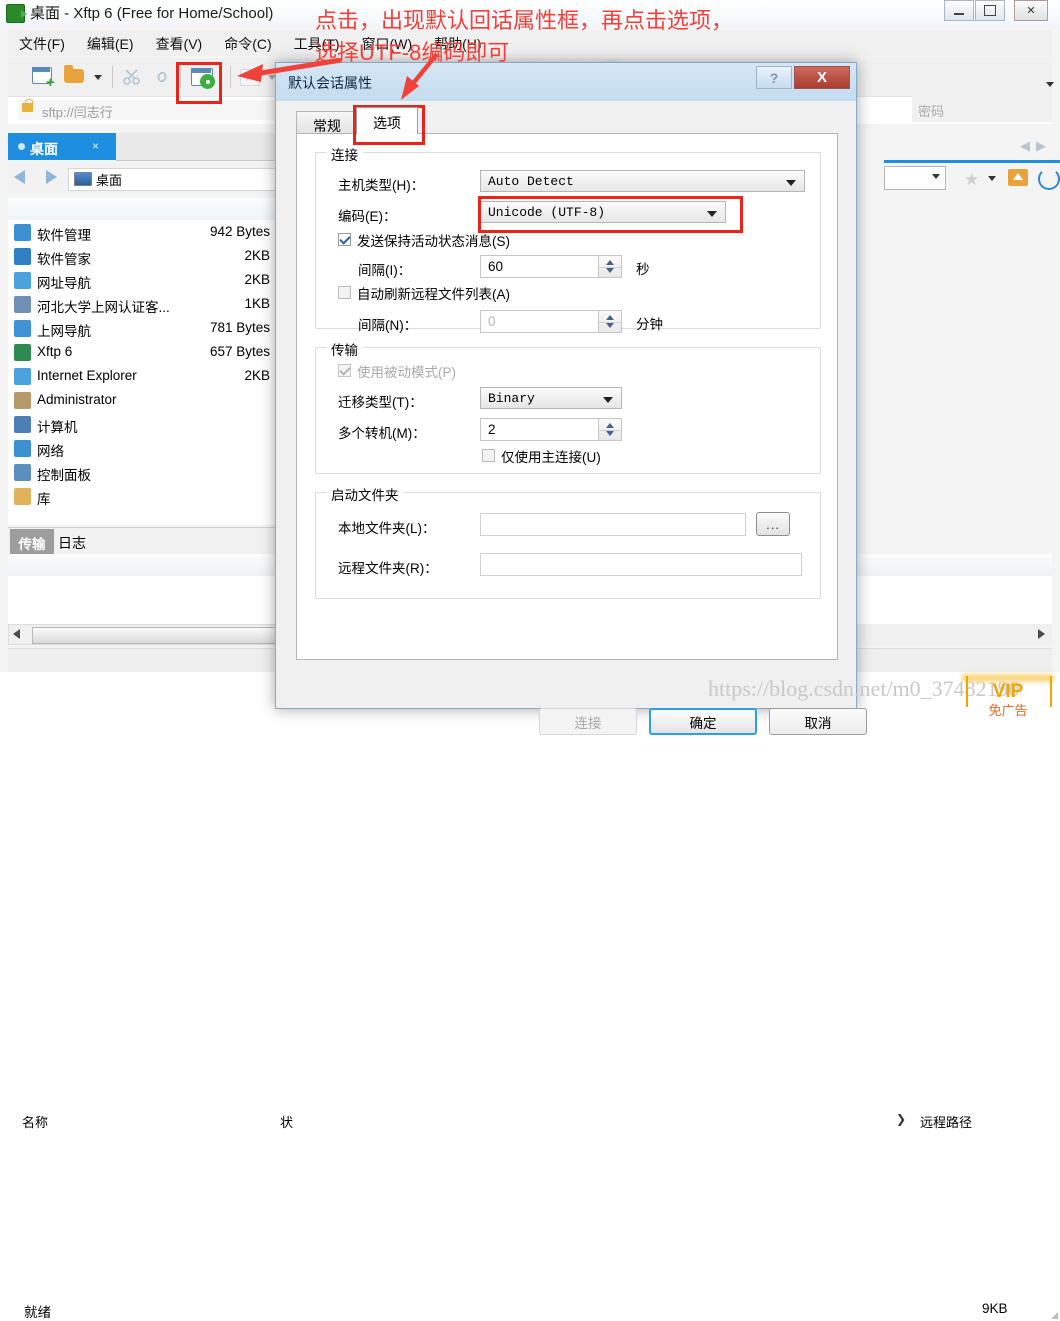  What do you see at coordinates (551, 457) in the screenshot?
I see `main-connection-only-label: 仅使用主连接(U)` at bounding box center [551, 457].